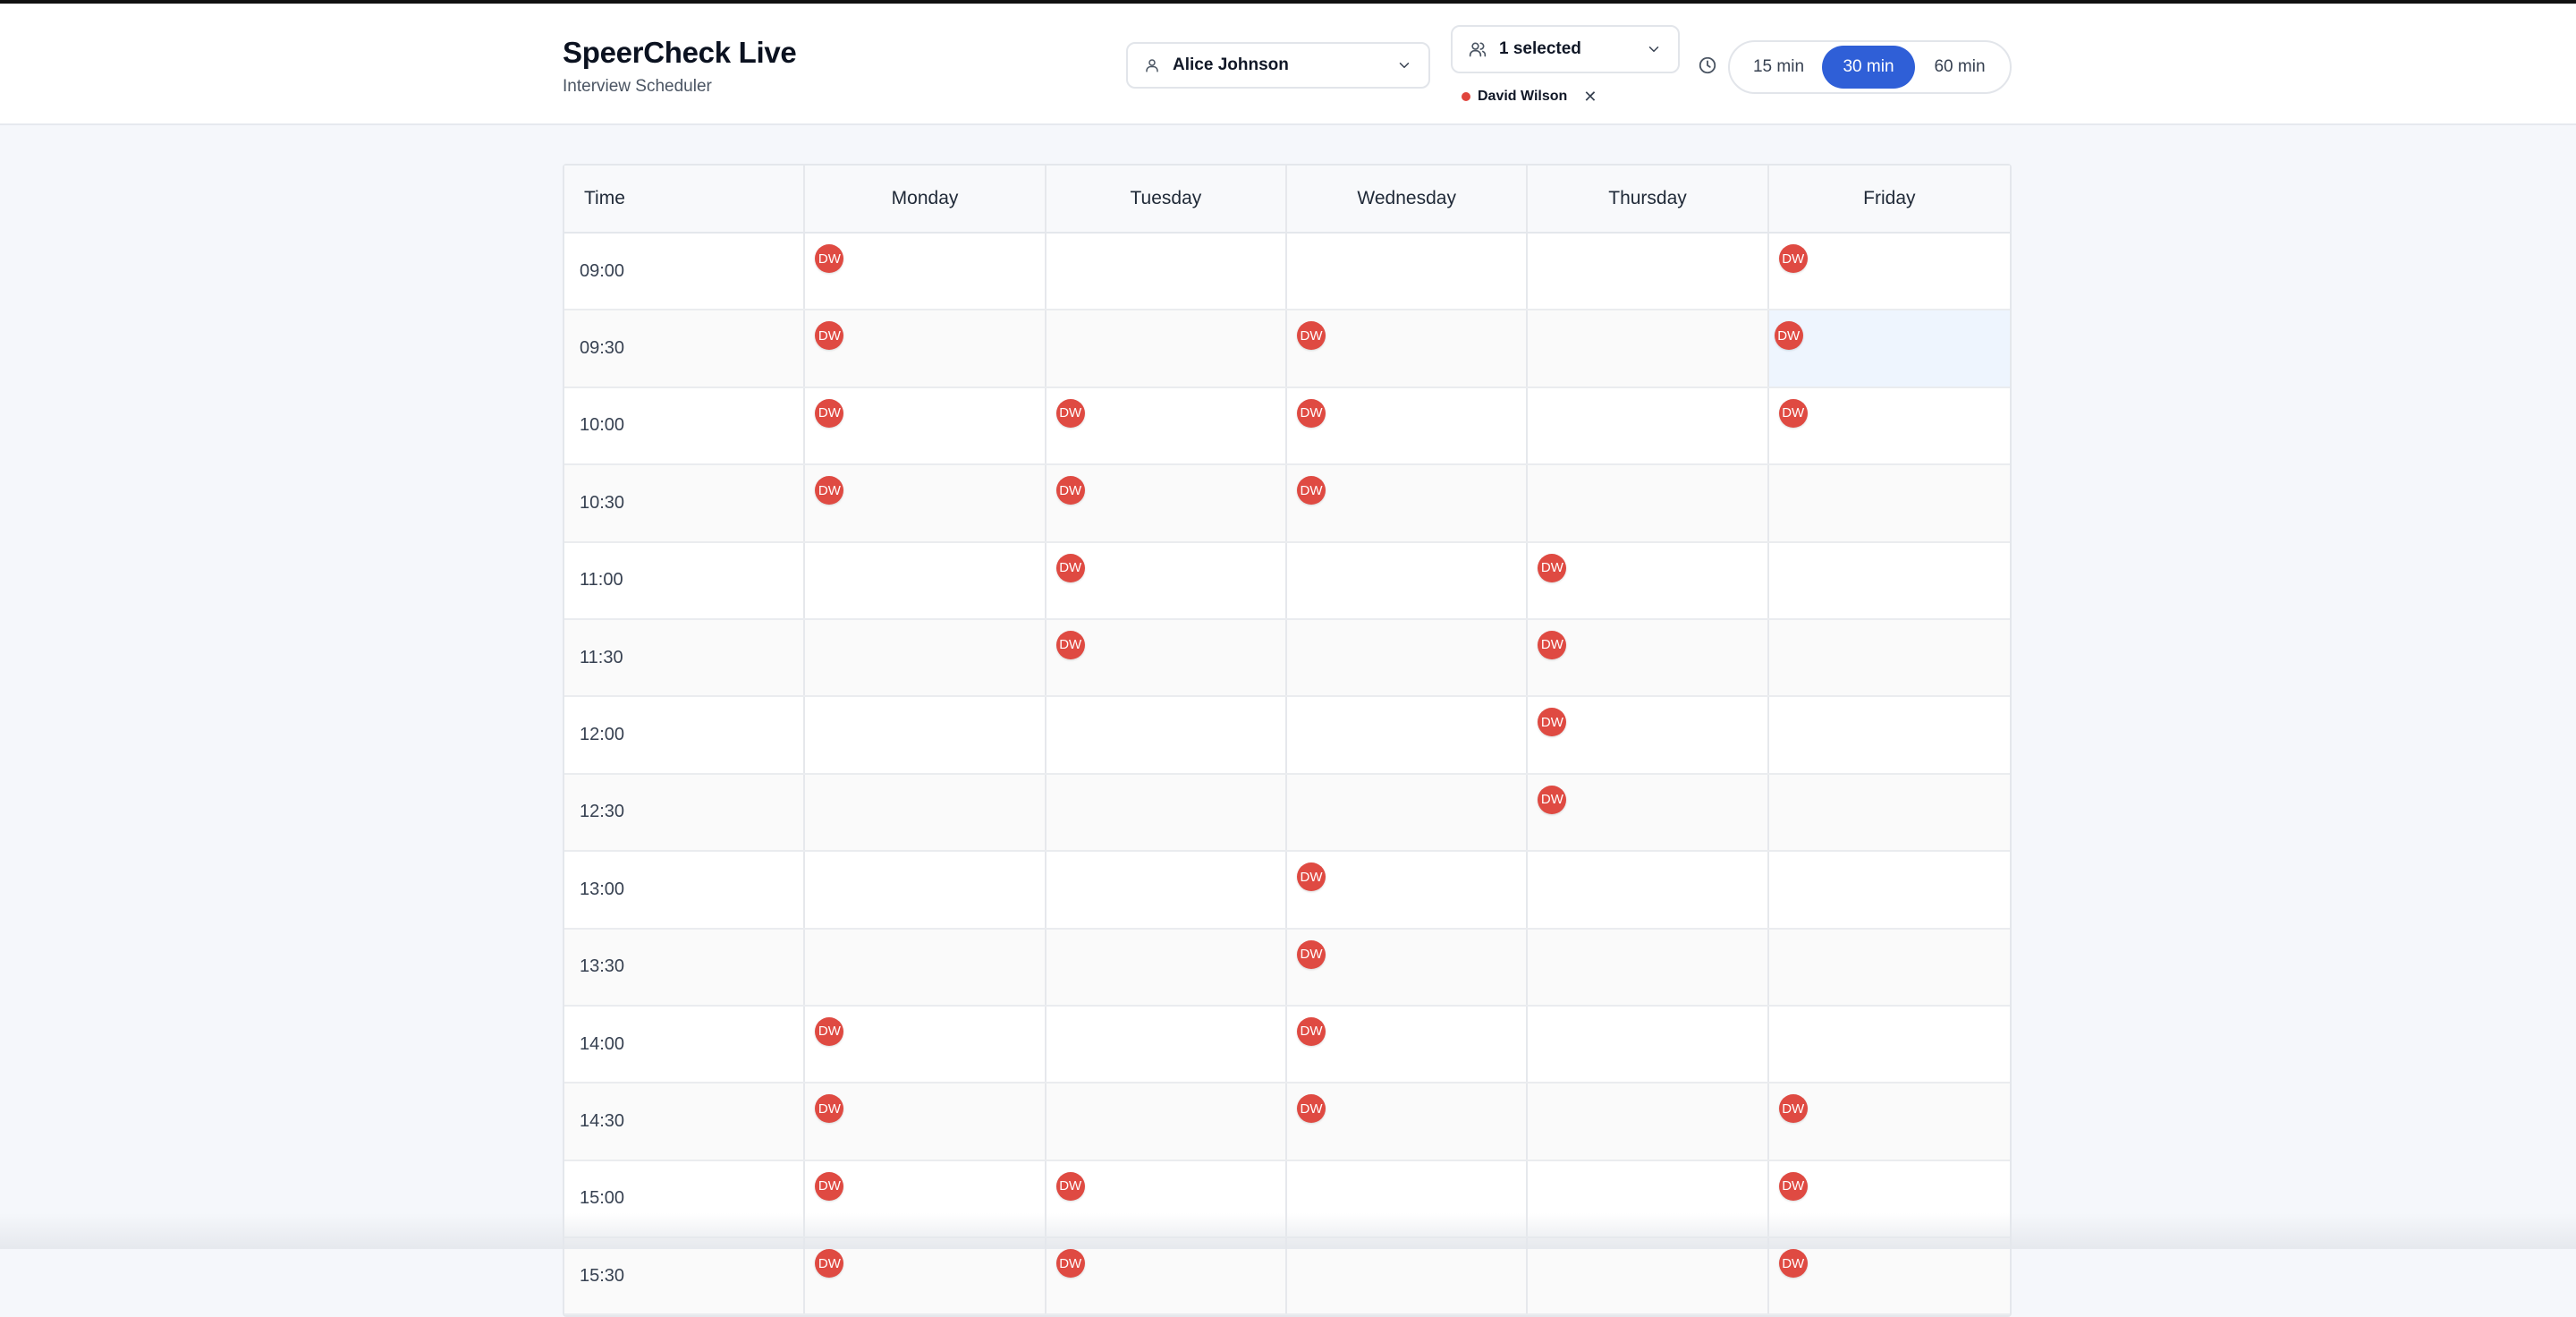 This screenshot has height=1317, width=2576. What do you see at coordinates (1778, 67) in the screenshot?
I see `duration-15-button: 15 min` at bounding box center [1778, 67].